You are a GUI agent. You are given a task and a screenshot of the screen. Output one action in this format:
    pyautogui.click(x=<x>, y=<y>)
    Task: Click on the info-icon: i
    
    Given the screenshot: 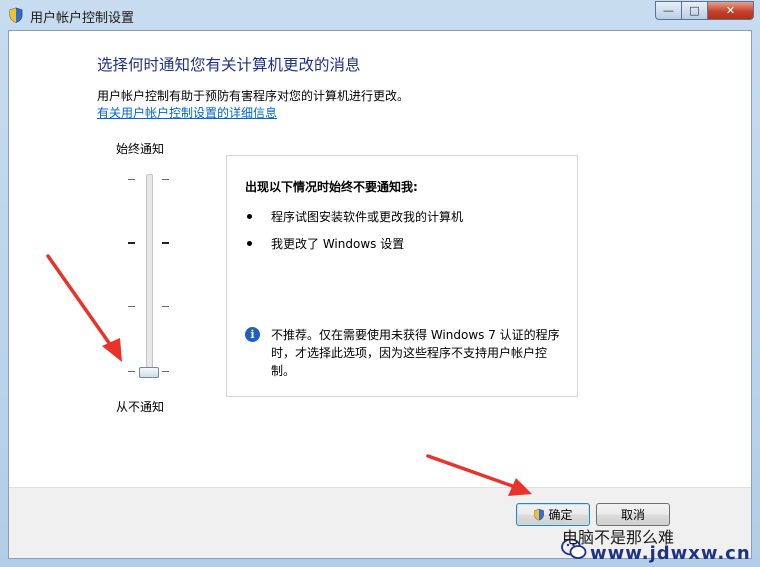 What is the action you would take?
    pyautogui.click(x=252, y=334)
    